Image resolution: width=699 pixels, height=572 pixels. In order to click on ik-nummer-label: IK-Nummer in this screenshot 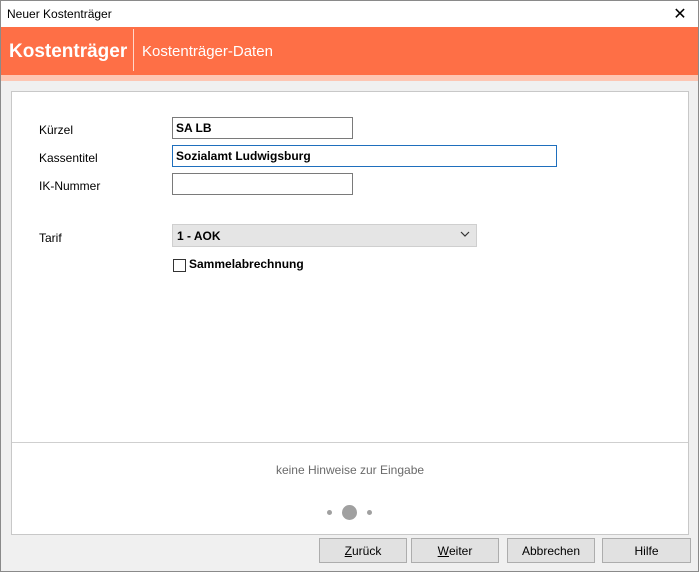, I will do `click(70, 186)`.